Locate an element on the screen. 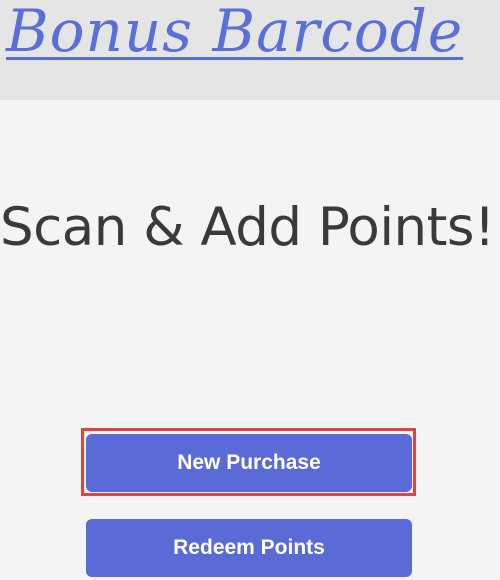 The image size is (500, 580). new-purchase-button: New Purchase is located at coordinates (249, 463).